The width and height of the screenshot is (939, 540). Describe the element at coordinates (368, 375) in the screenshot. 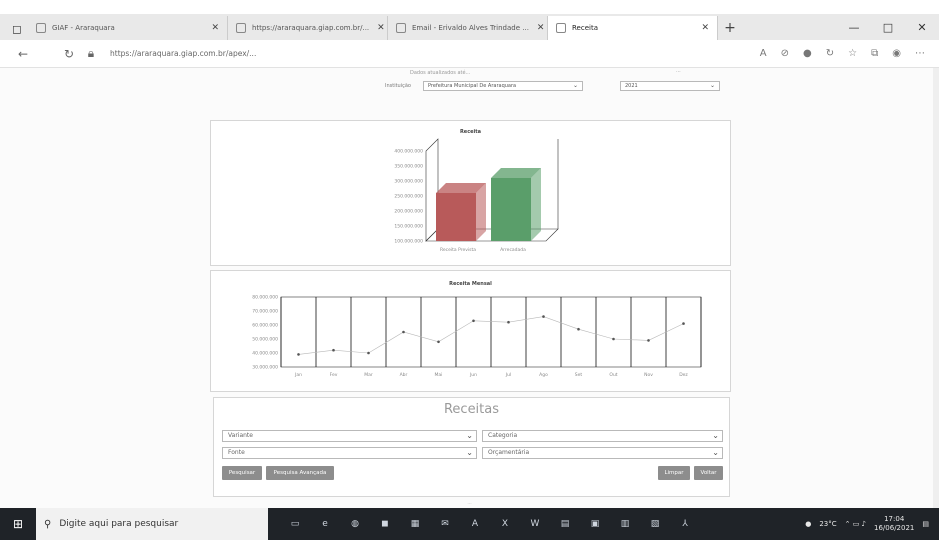

I see `month-label: Mar` at that location.